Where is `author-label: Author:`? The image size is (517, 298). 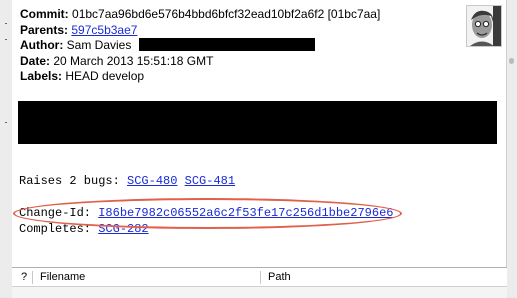
author-label: Author: is located at coordinates (42, 45).